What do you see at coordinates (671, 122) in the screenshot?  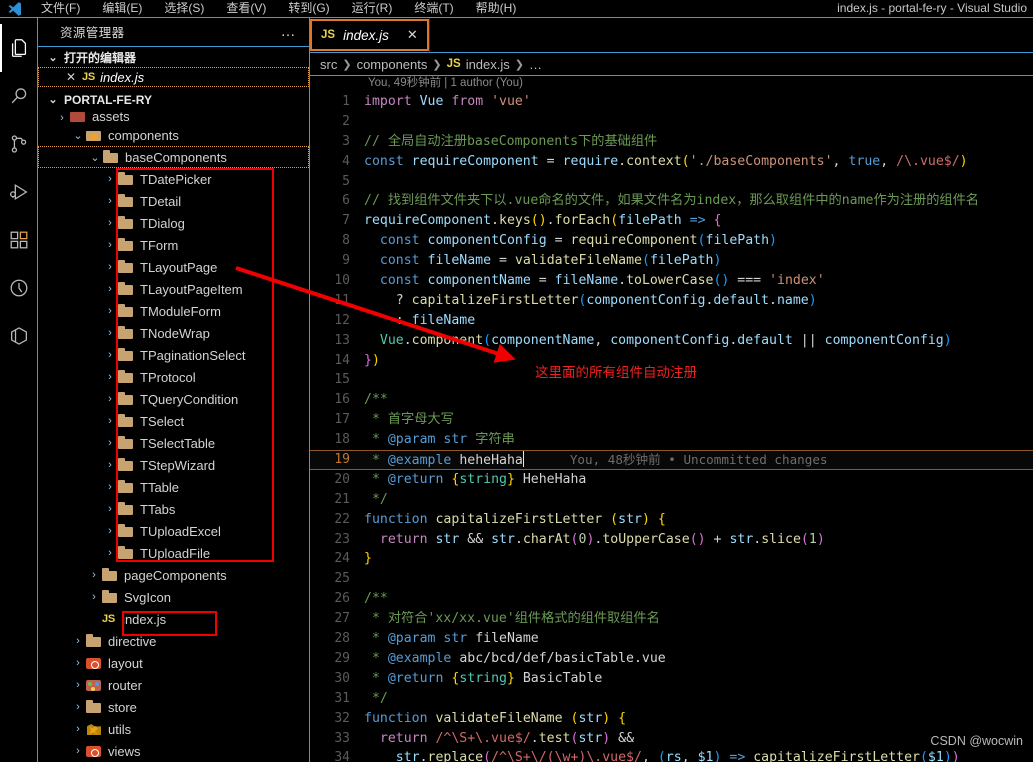 I see `code-line-2: 2` at bounding box center [671, 122].